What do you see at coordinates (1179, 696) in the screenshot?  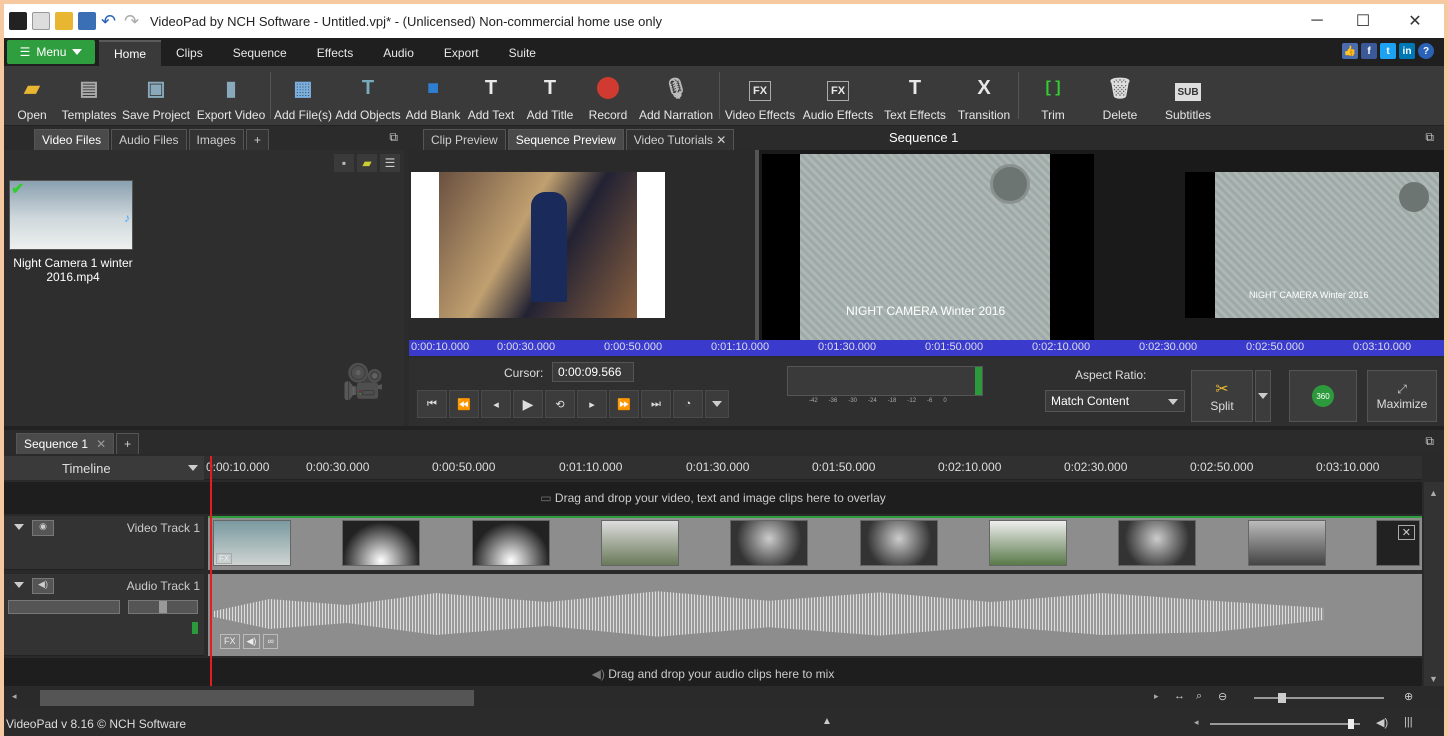 I see `fit-width-icon: ↔` at bounding box center [1179, 696].